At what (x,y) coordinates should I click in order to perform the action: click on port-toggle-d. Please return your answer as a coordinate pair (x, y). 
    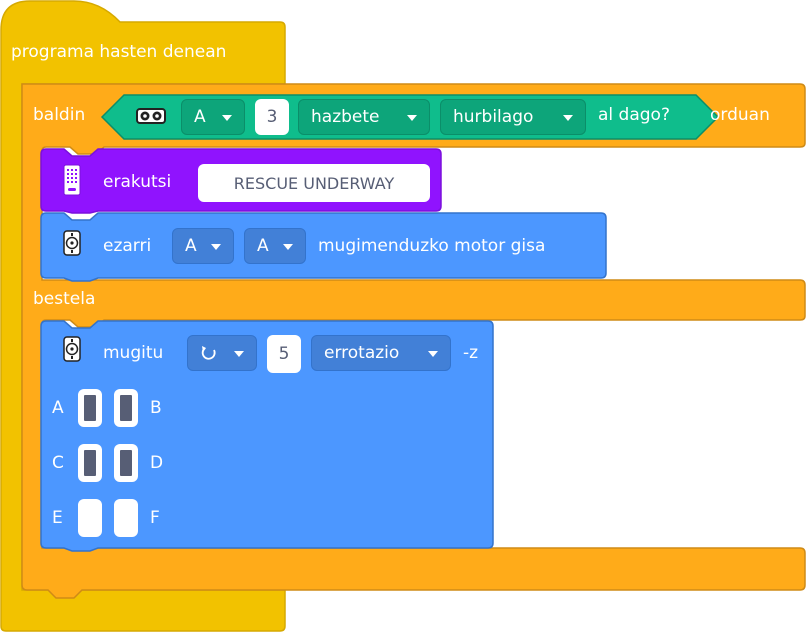
    Looking at the image, I should click on (126, 463).